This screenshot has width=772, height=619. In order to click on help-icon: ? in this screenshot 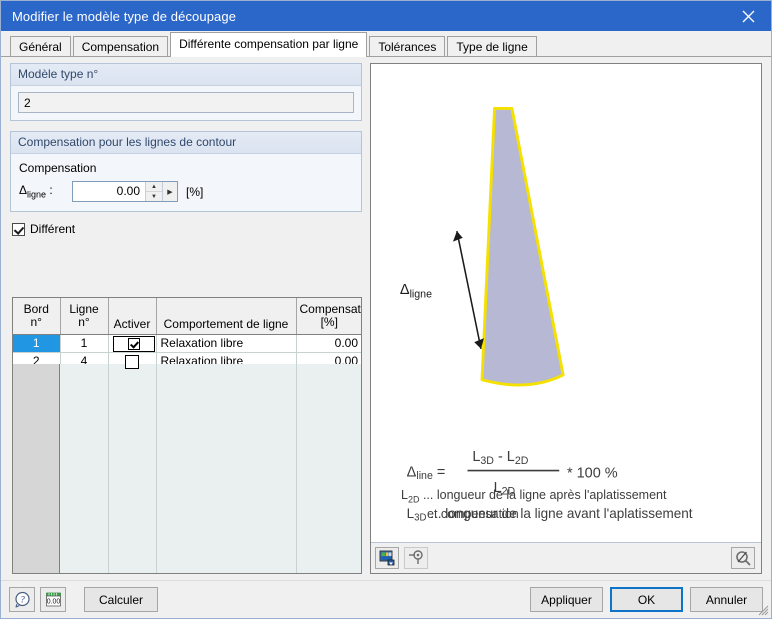, I will do `click(22, 599)`.